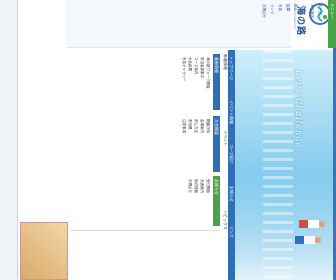 The width and height of the screenshot is (336, 280). Describe the element at coordinates (202, 186) in the screenshot. I see `column-line: 交通案内` at that location.